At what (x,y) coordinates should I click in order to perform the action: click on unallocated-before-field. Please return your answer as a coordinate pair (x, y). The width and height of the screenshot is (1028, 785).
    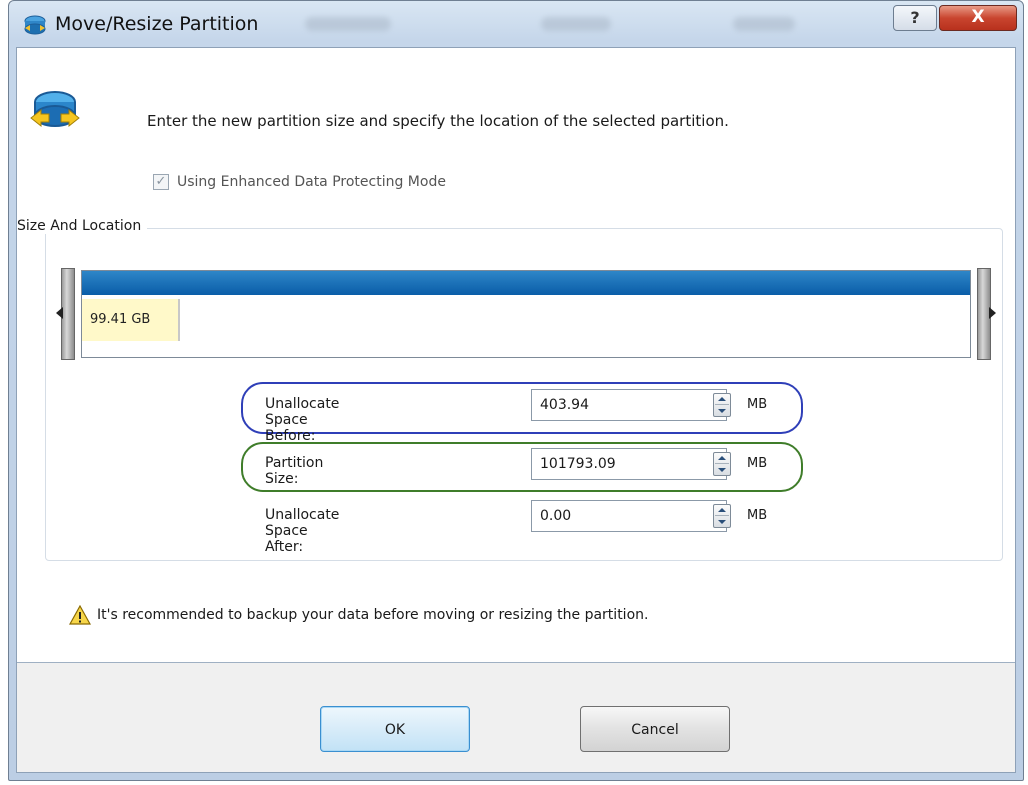
    Looking at the image, I should click on (629, 405).